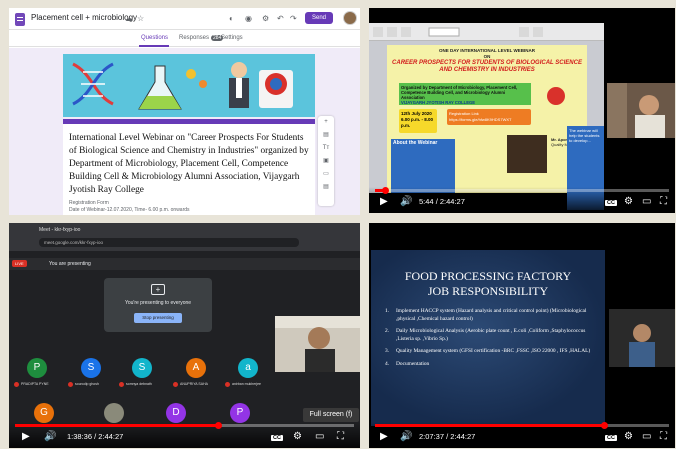  I want to click on settings-icon: ⚙, so click(265, 18).